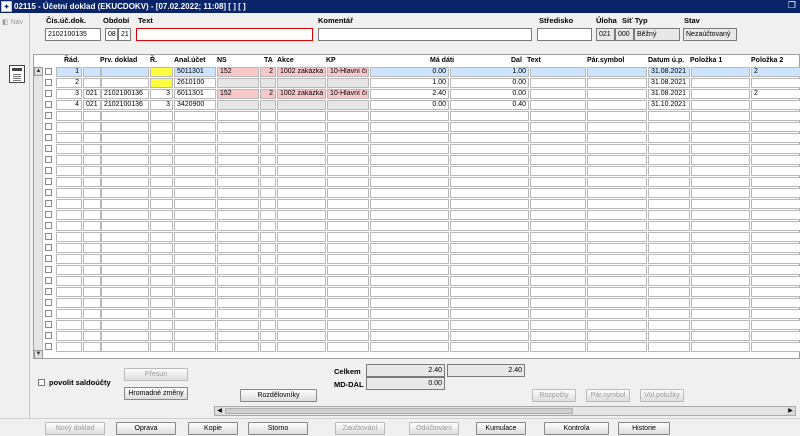 The height and width of the screenshot is (436, 800). I want to click on grid-cell-ns, so click(238, 215).